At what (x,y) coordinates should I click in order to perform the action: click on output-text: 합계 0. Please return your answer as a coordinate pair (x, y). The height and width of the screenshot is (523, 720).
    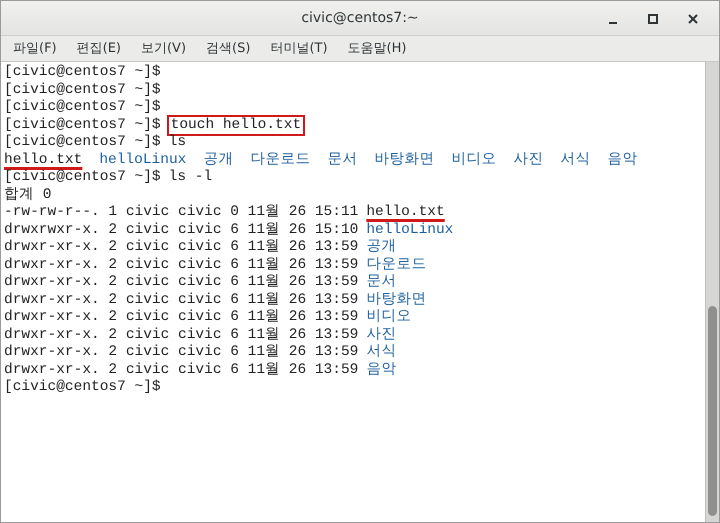
    Looking at the image, I should click on (28, 195).